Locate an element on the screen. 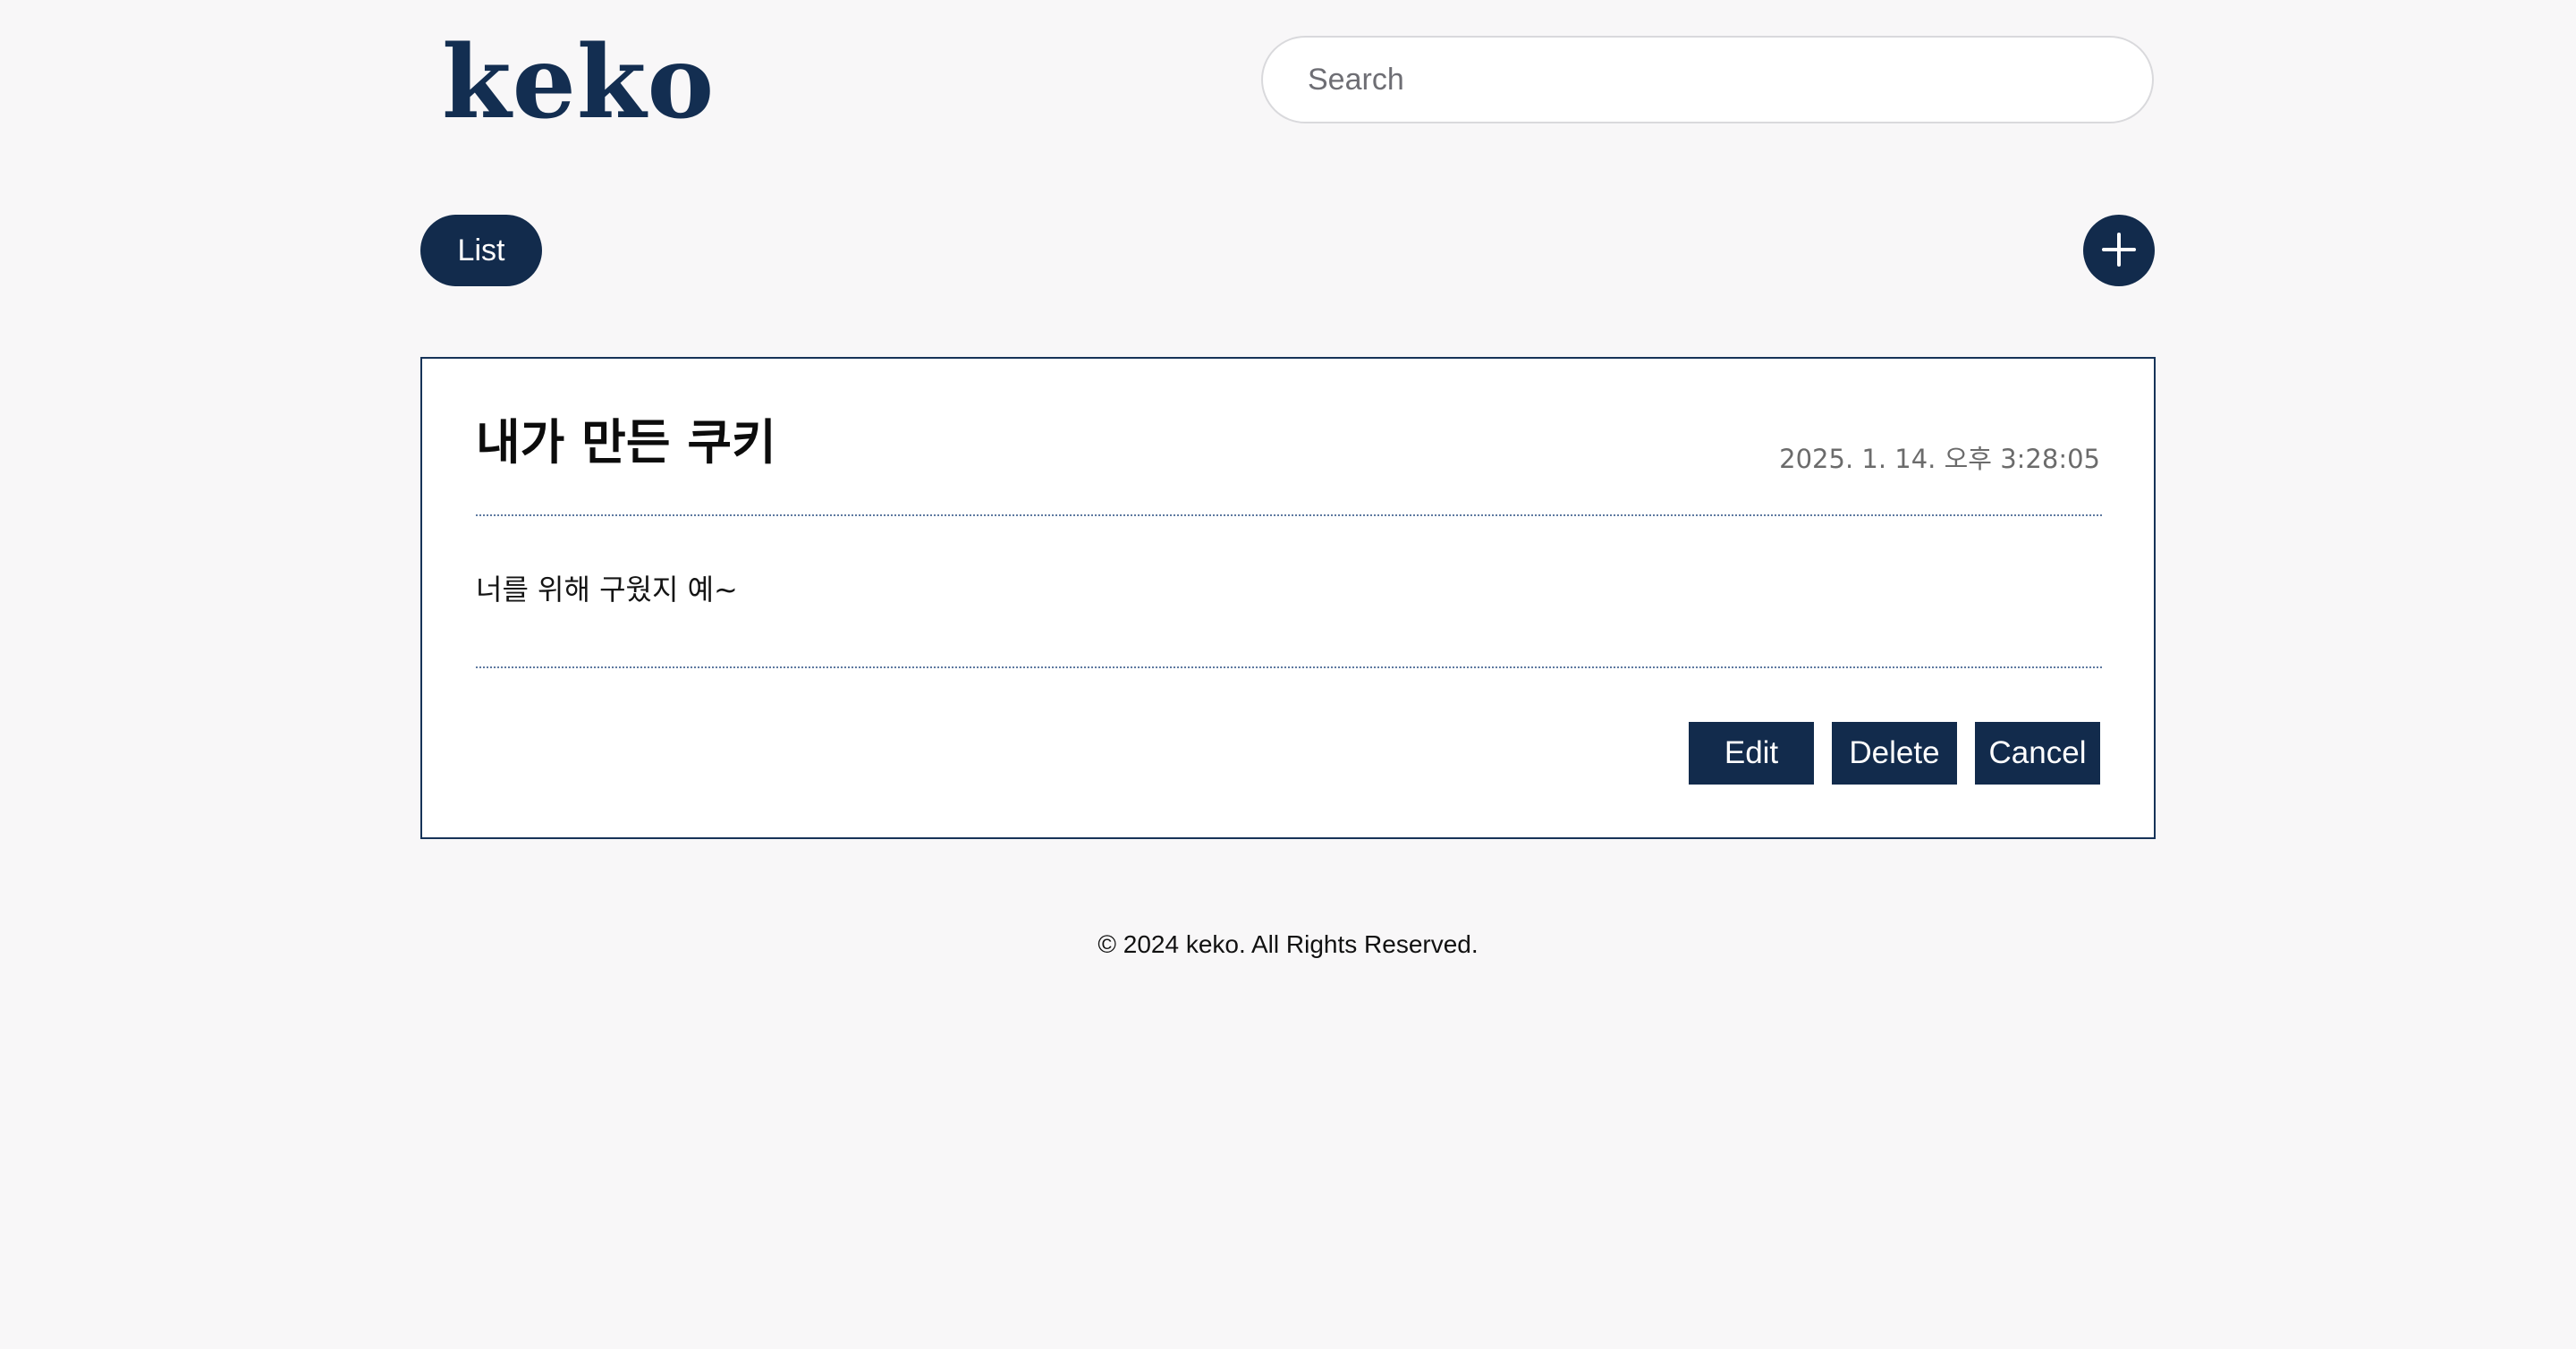 The height and width of the screenshot is (1349, 2576). divider-bottom is located at coordinates (1289, 667).